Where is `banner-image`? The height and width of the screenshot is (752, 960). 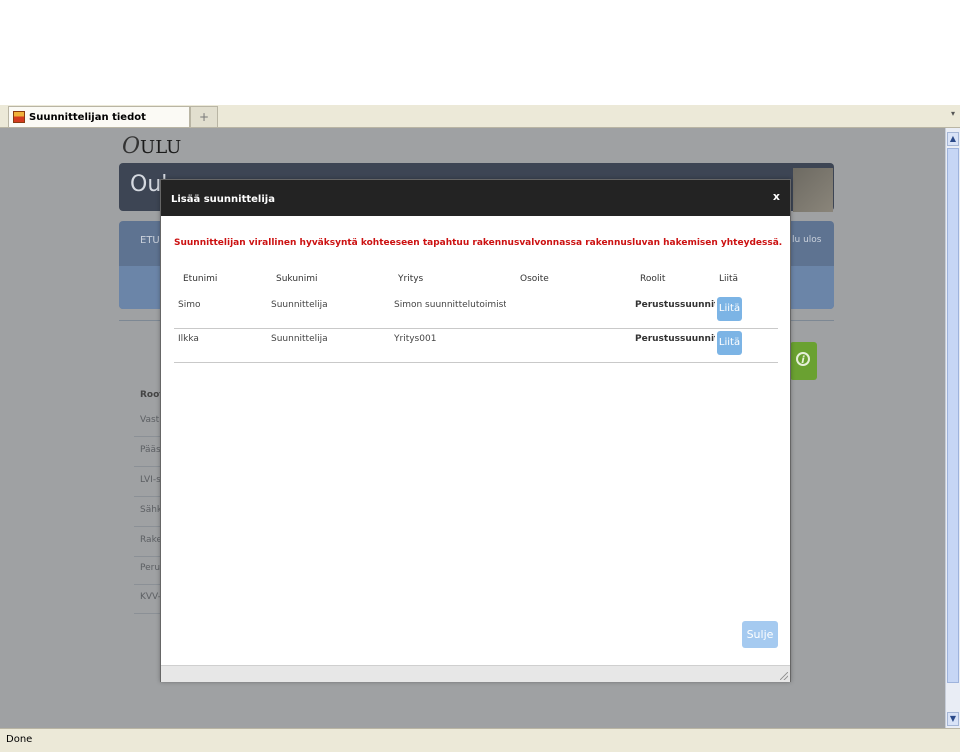 banner-image is located at coordinates (813, 190).